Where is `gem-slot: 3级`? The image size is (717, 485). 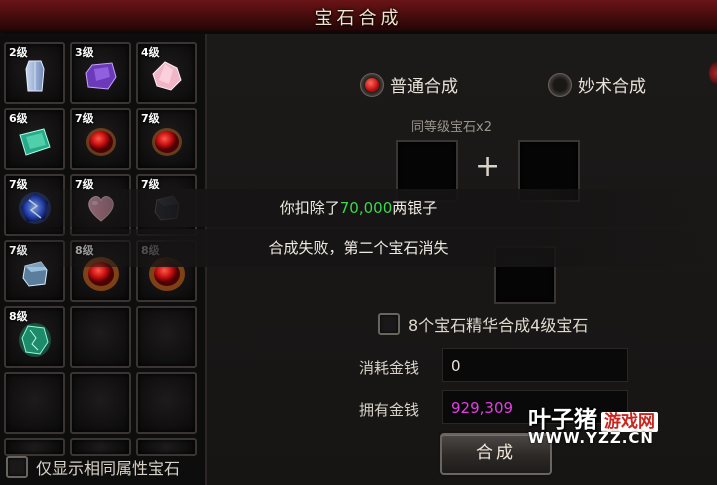 gem-slot: 3级 is located at coordinates (100, 73).